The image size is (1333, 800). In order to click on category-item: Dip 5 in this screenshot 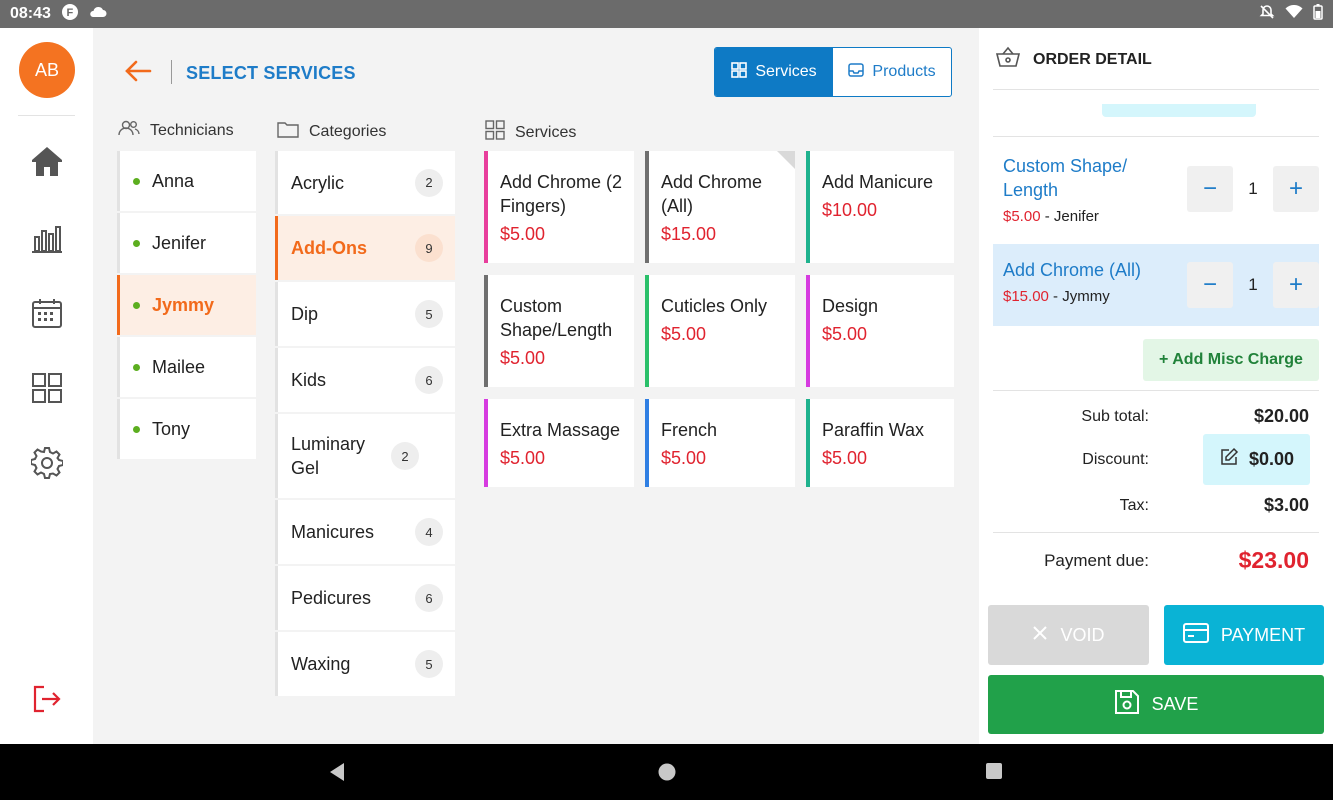, I will do `click(365, 314)`.